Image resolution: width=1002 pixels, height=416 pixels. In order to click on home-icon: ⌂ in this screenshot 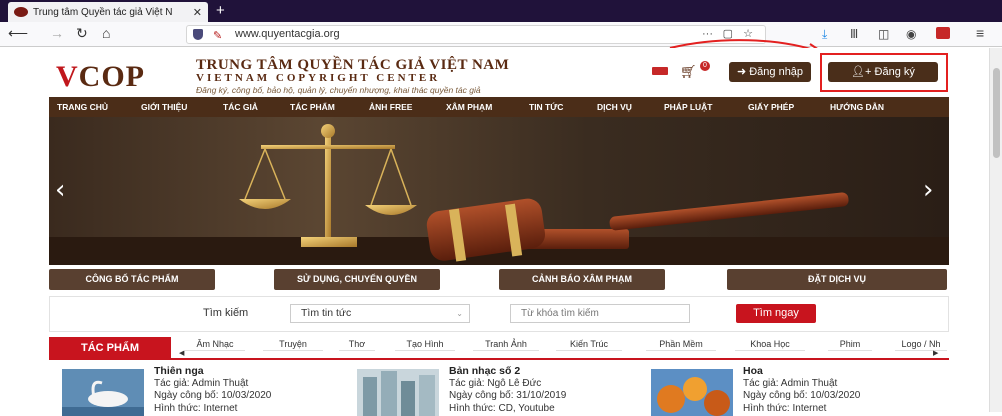, I will do `click(106, 33)`.